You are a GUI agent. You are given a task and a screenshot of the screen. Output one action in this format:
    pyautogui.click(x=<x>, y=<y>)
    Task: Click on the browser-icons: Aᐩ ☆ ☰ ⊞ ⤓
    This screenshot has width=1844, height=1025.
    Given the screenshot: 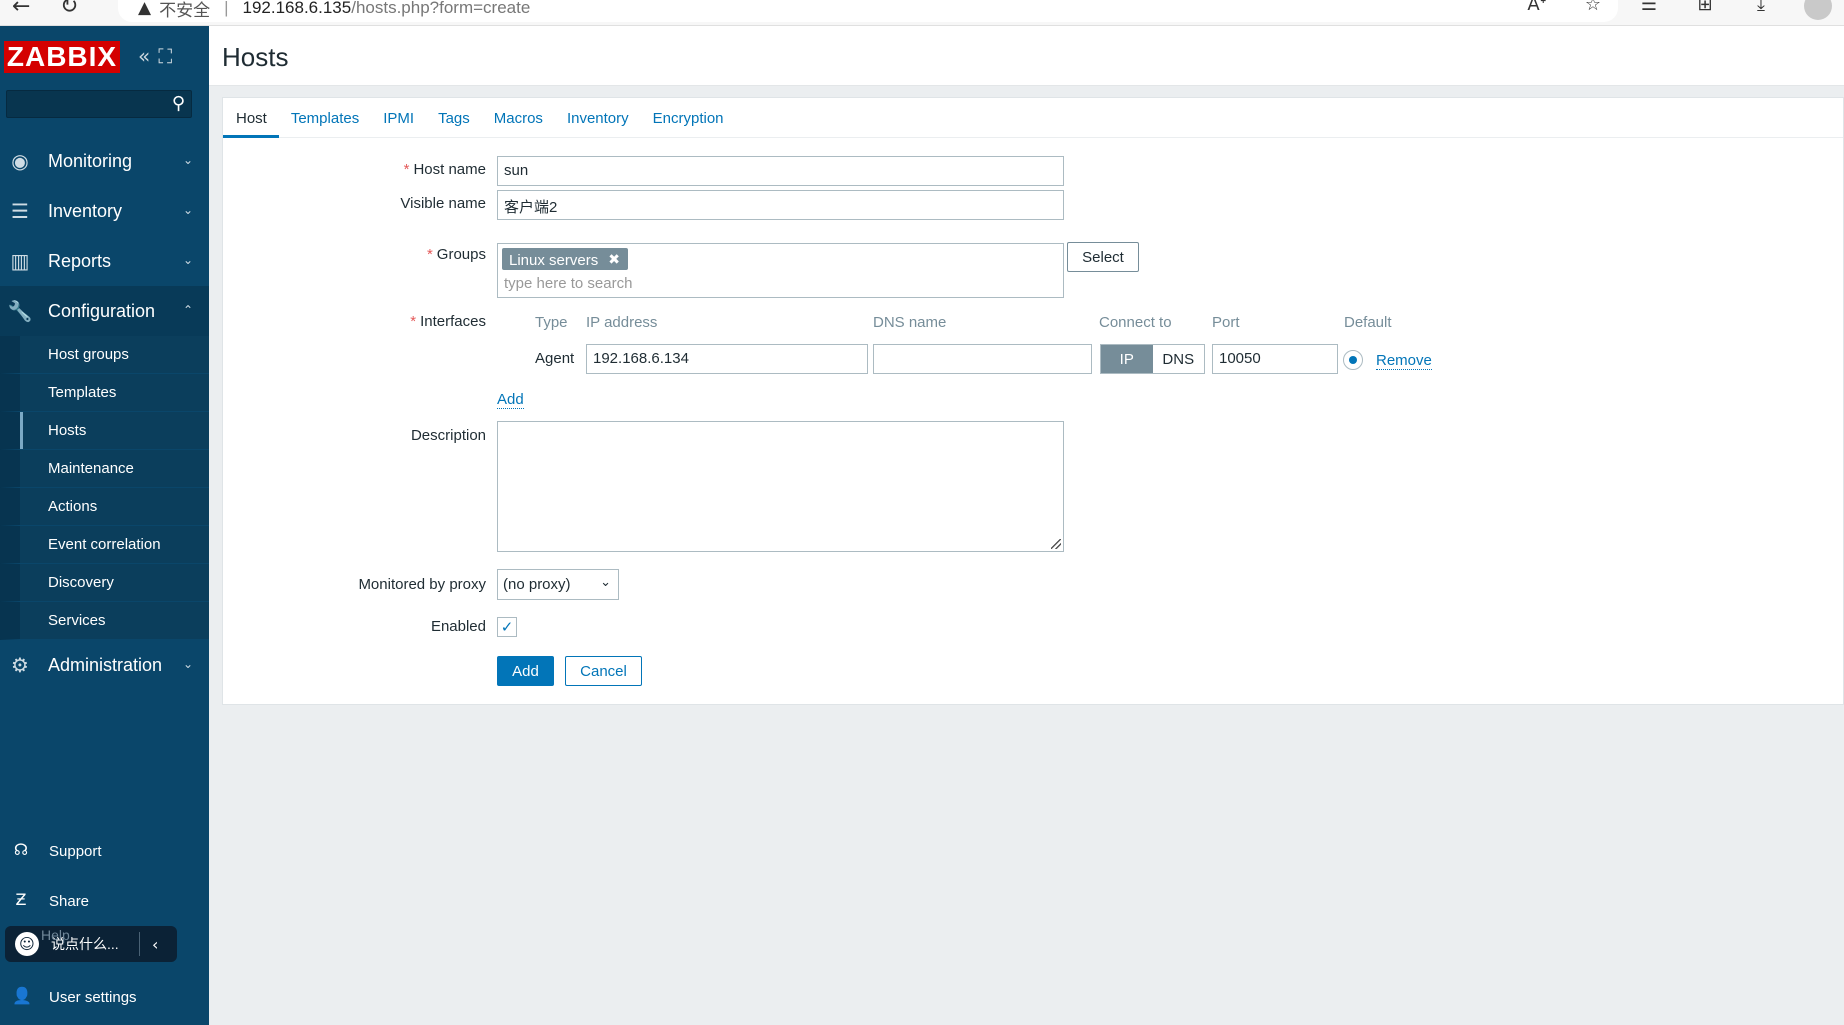 What is the action you would take?
    pyautogui.click(x=1678, y=10)
    